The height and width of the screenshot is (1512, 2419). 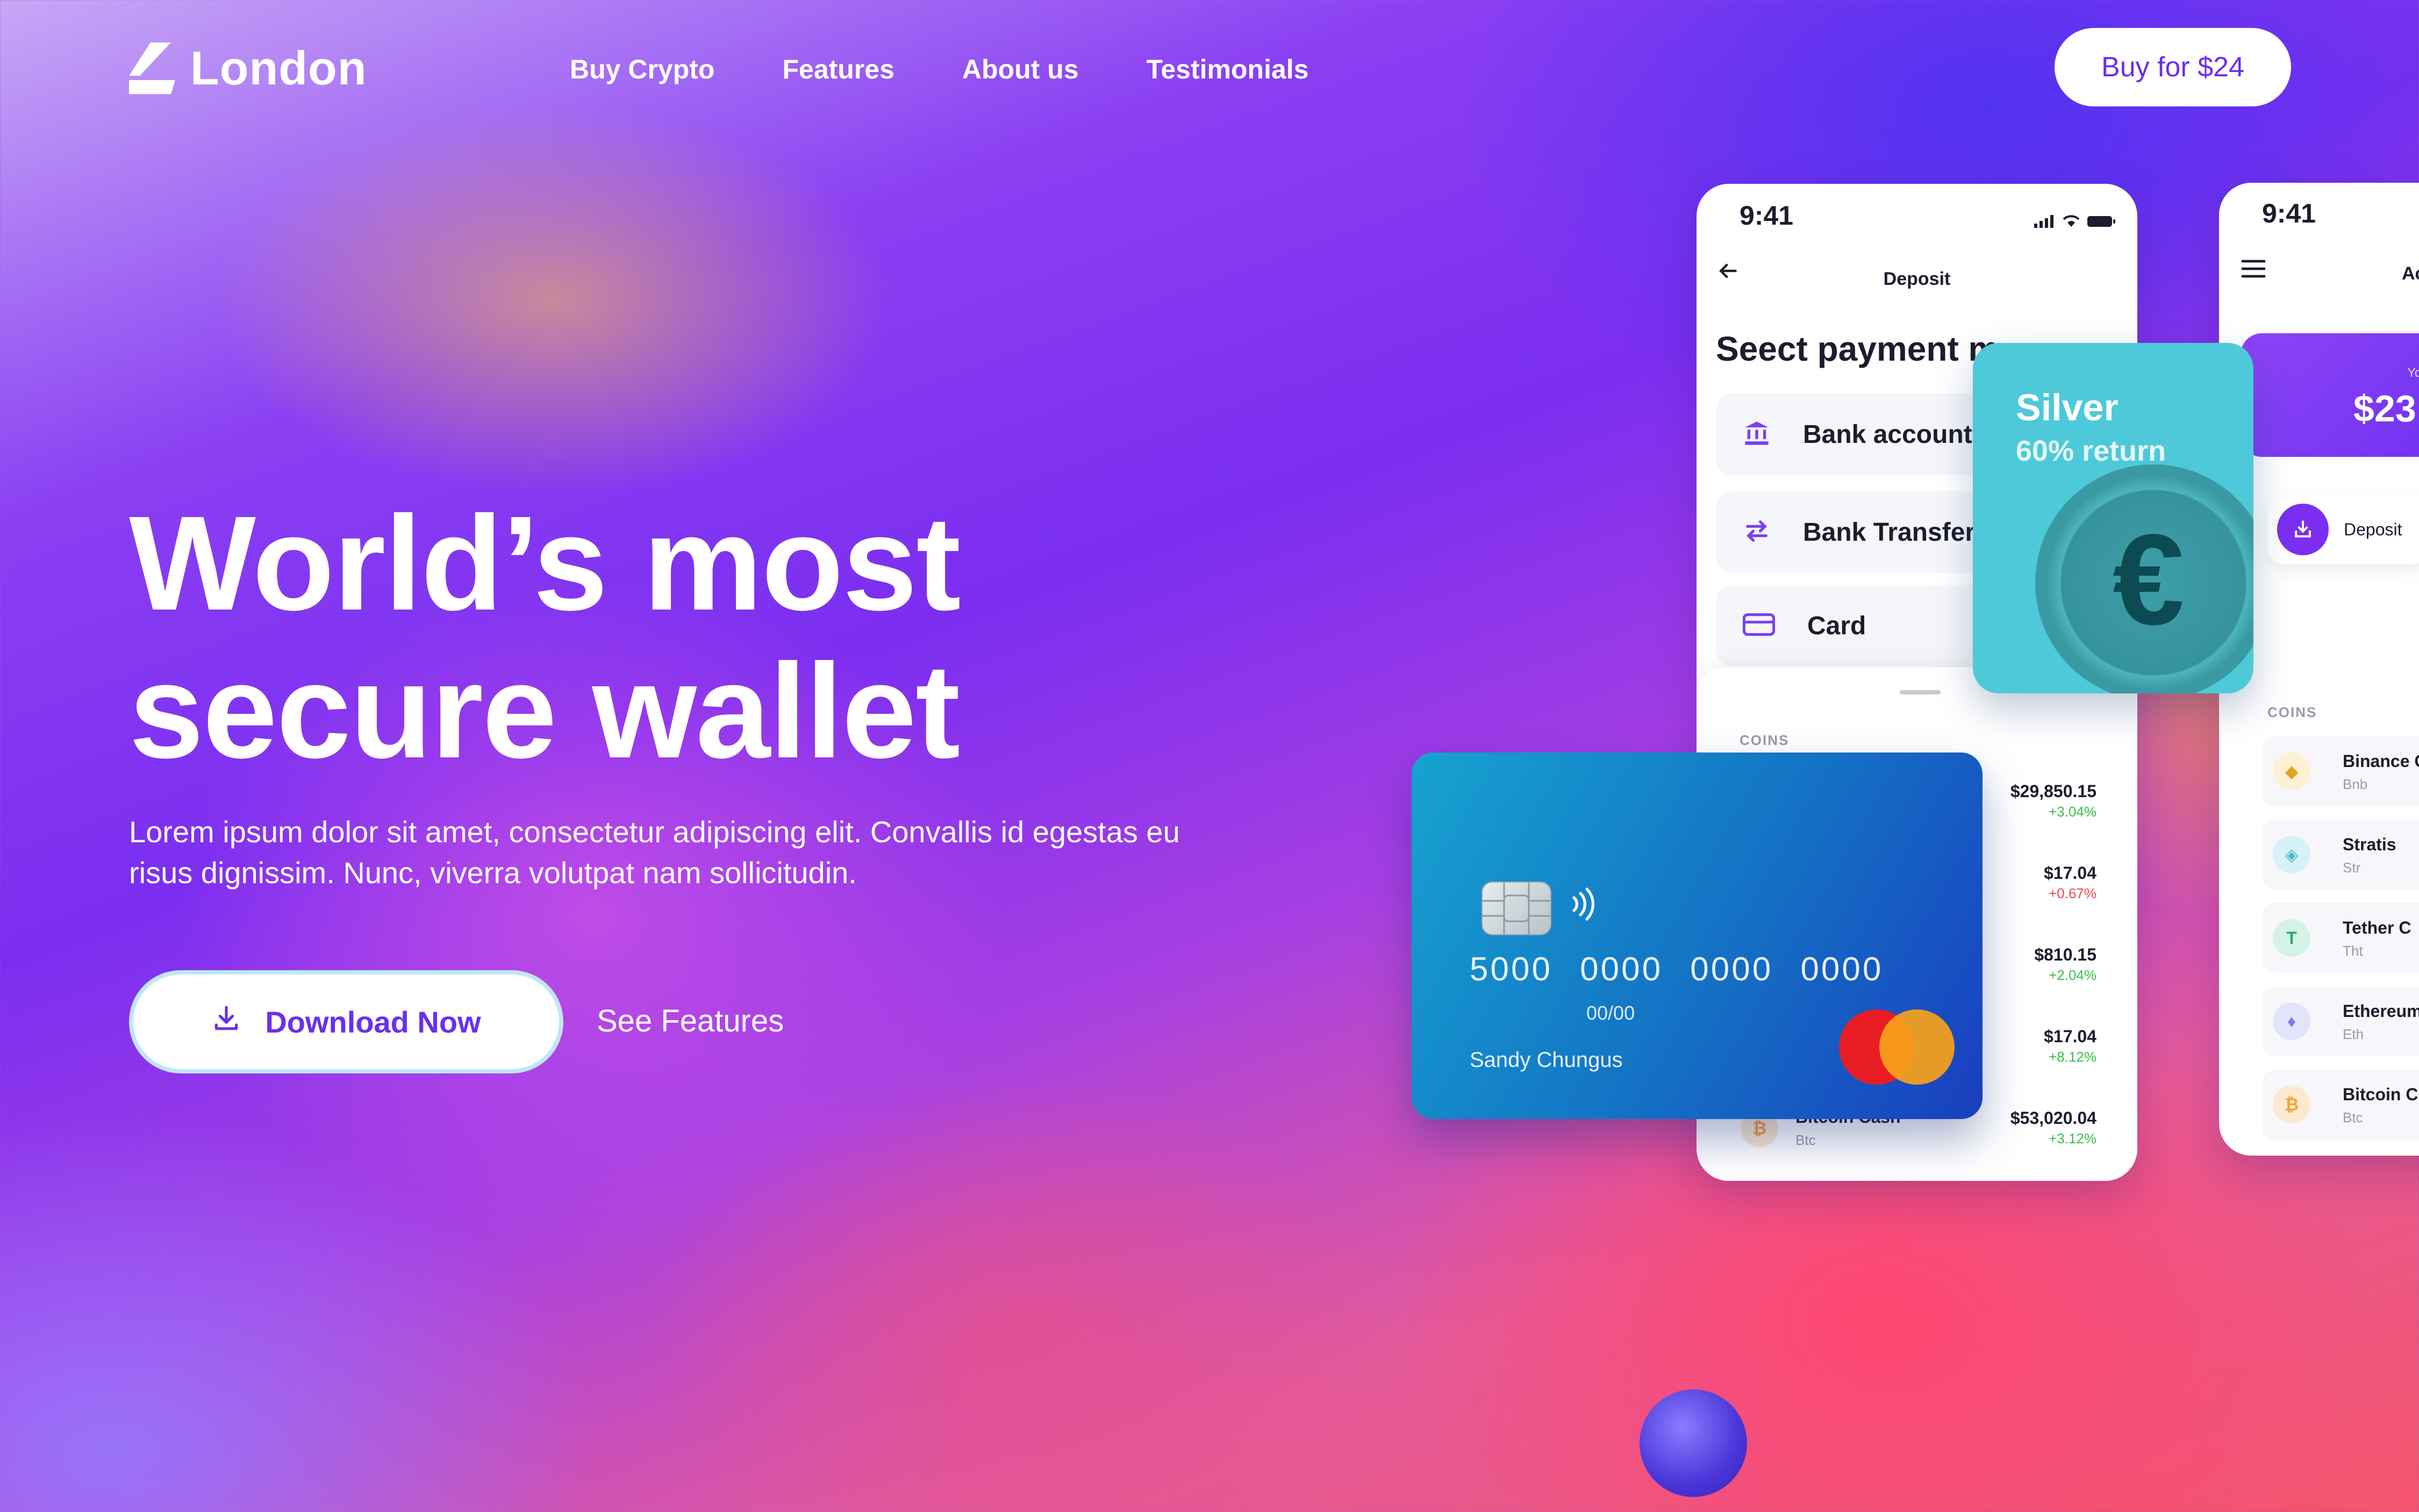 What do you see at coordinates (2291, 854) in the screenshot?
I see `stratis-icon: ◈` at bounding box center [2291, 854].